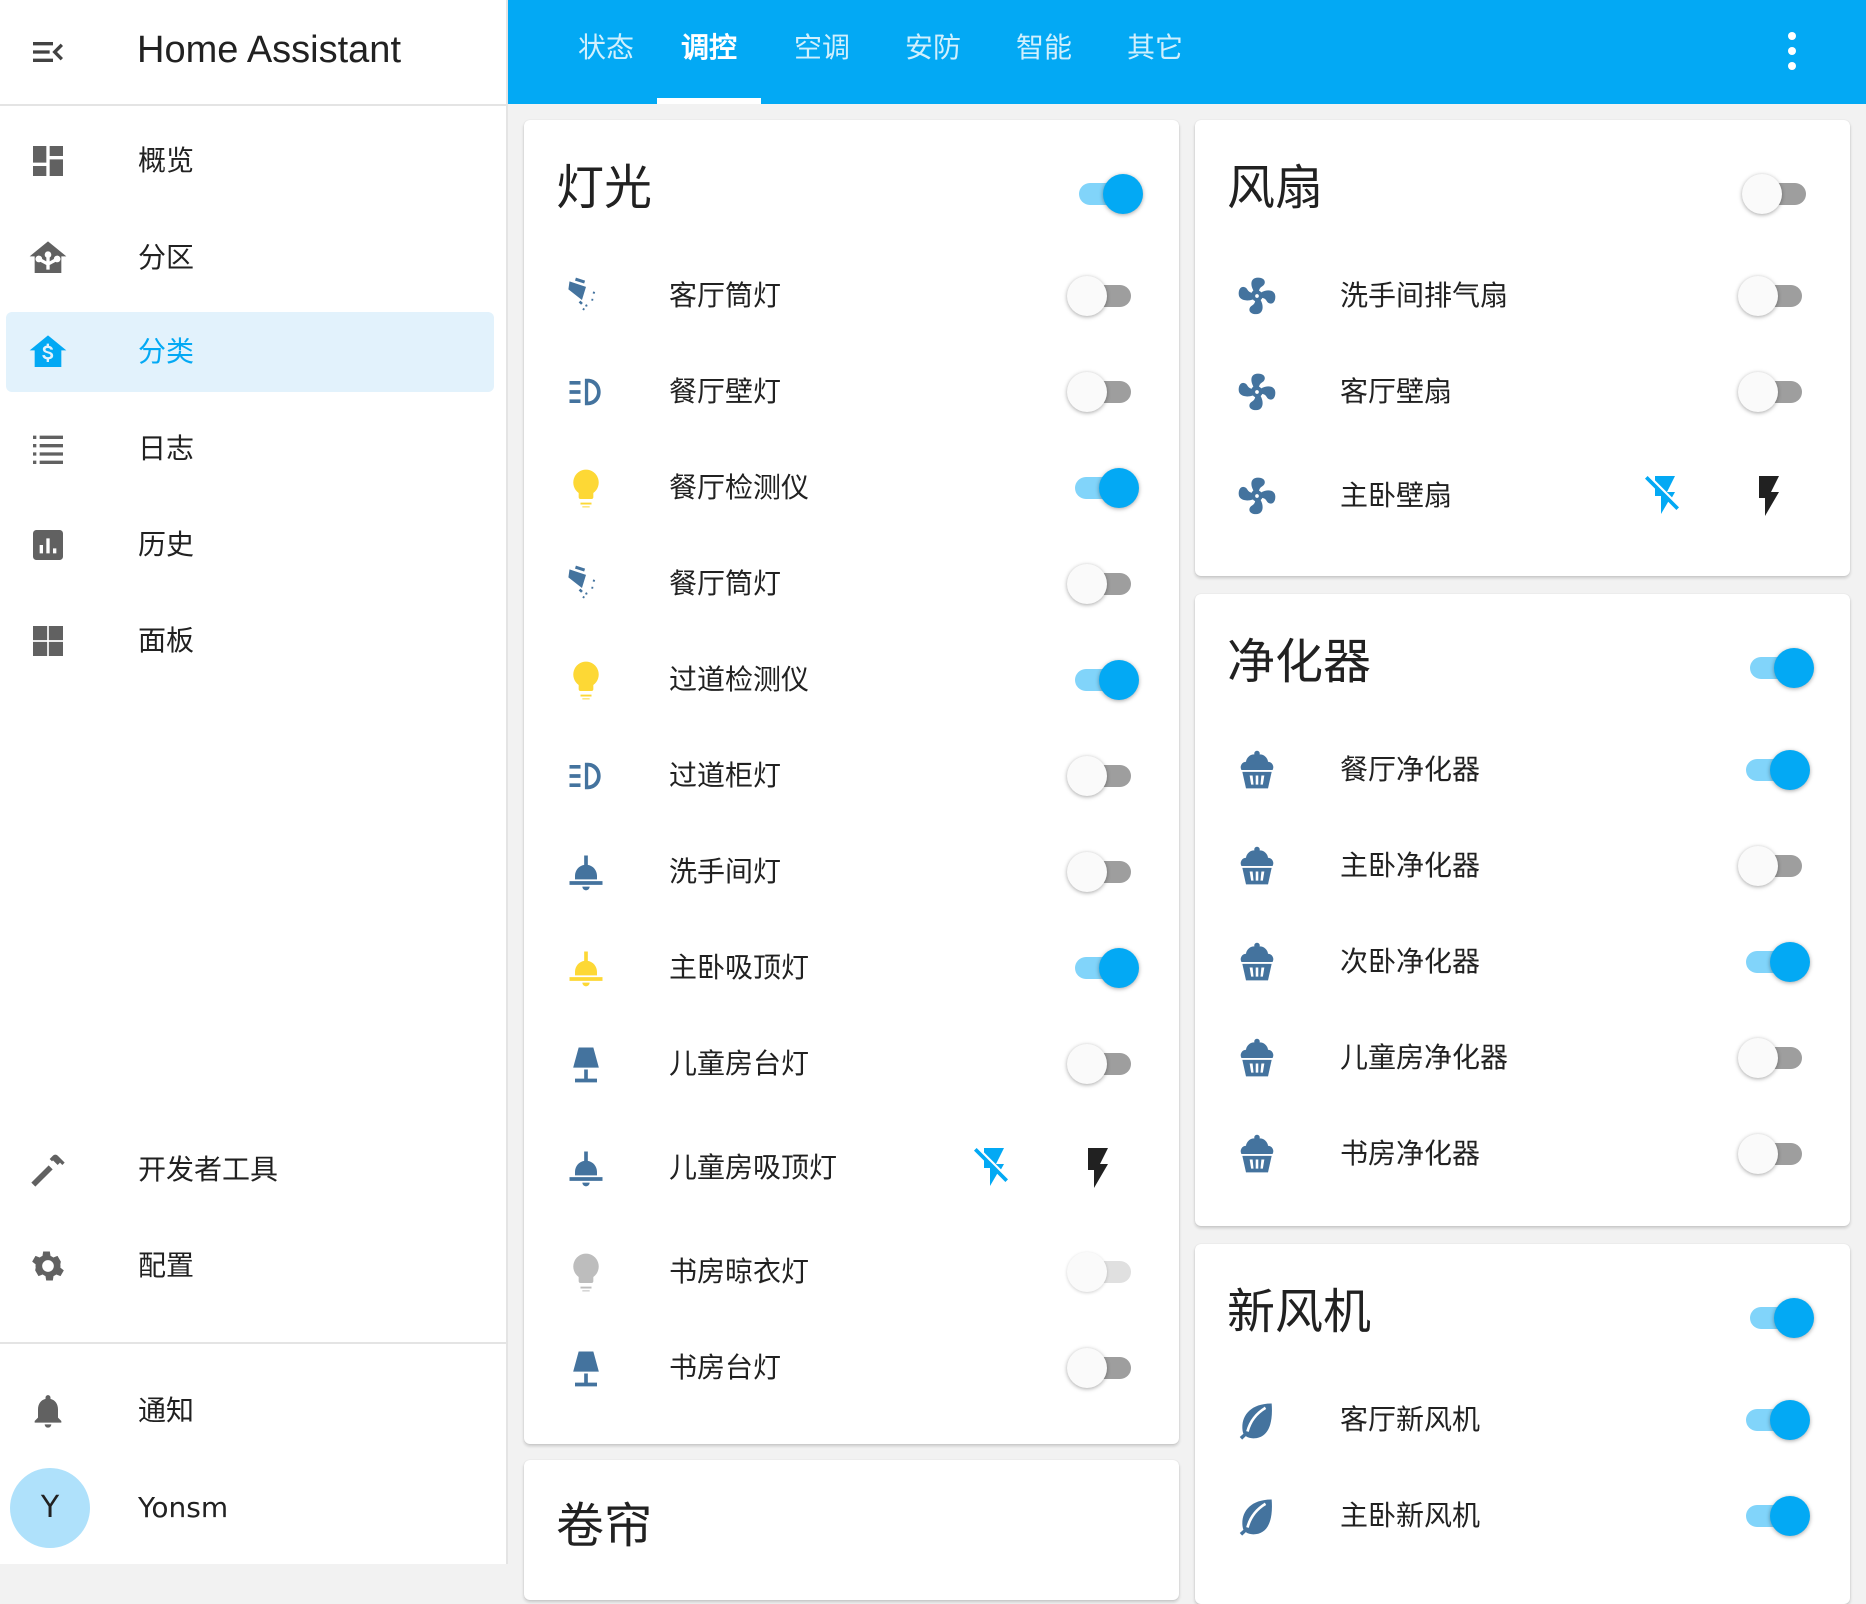 The width and height of the screenshot is (1866, 1604). Describe the element at coordinates (166, 544) in the screenshot. I see `sidebar-item-label: 历史` at that location.